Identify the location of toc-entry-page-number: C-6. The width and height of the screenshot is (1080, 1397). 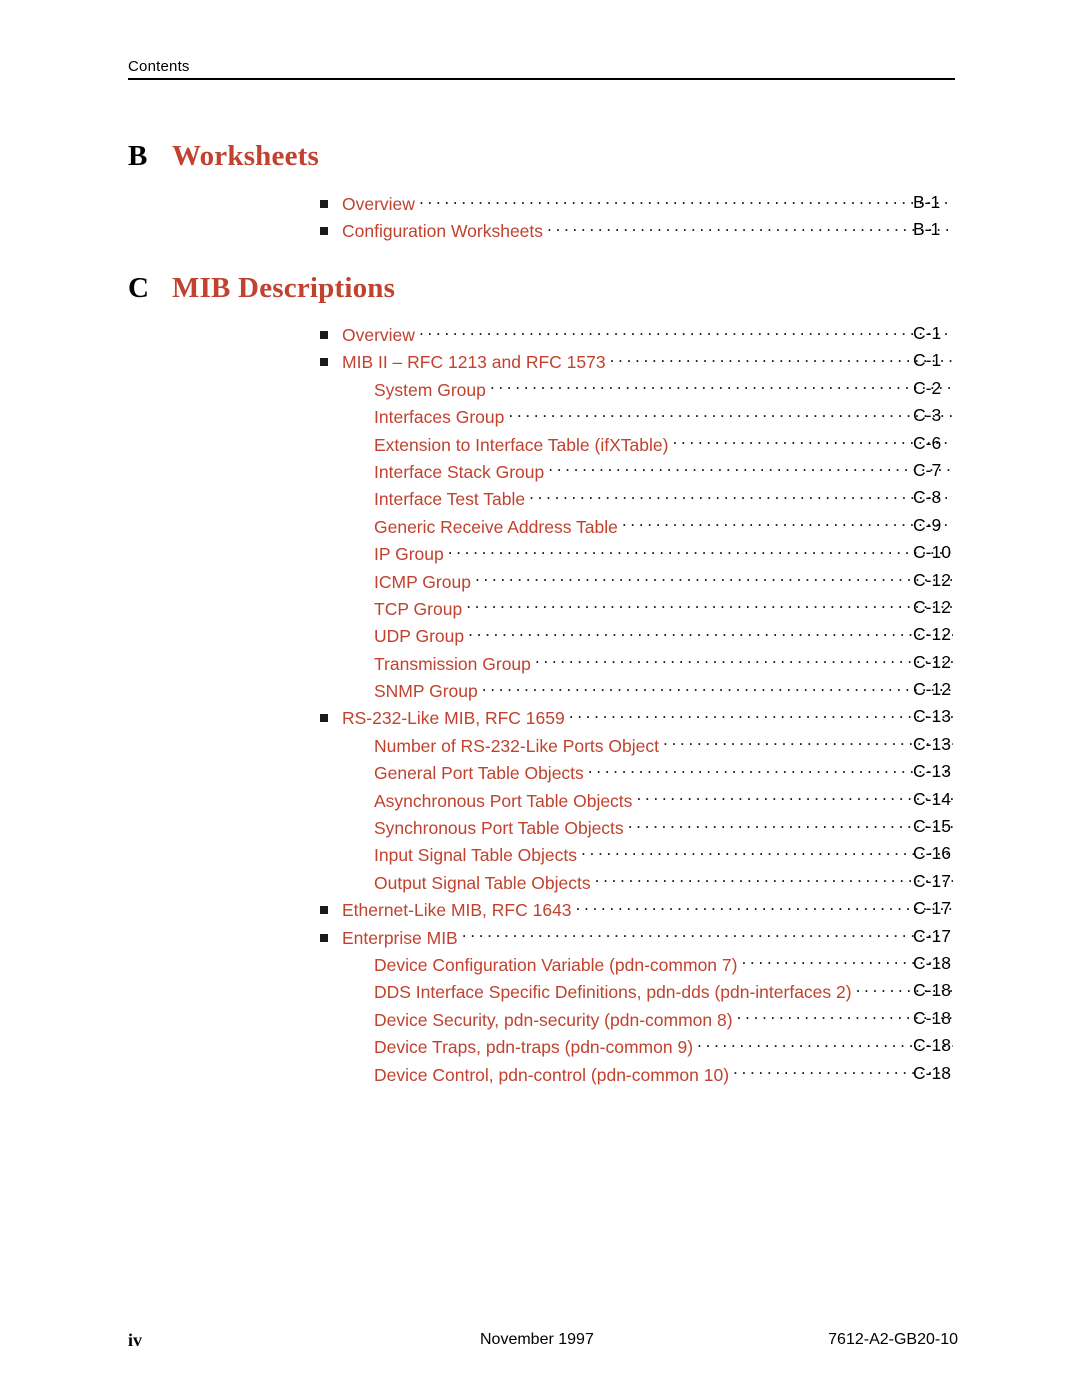
(927, 442).